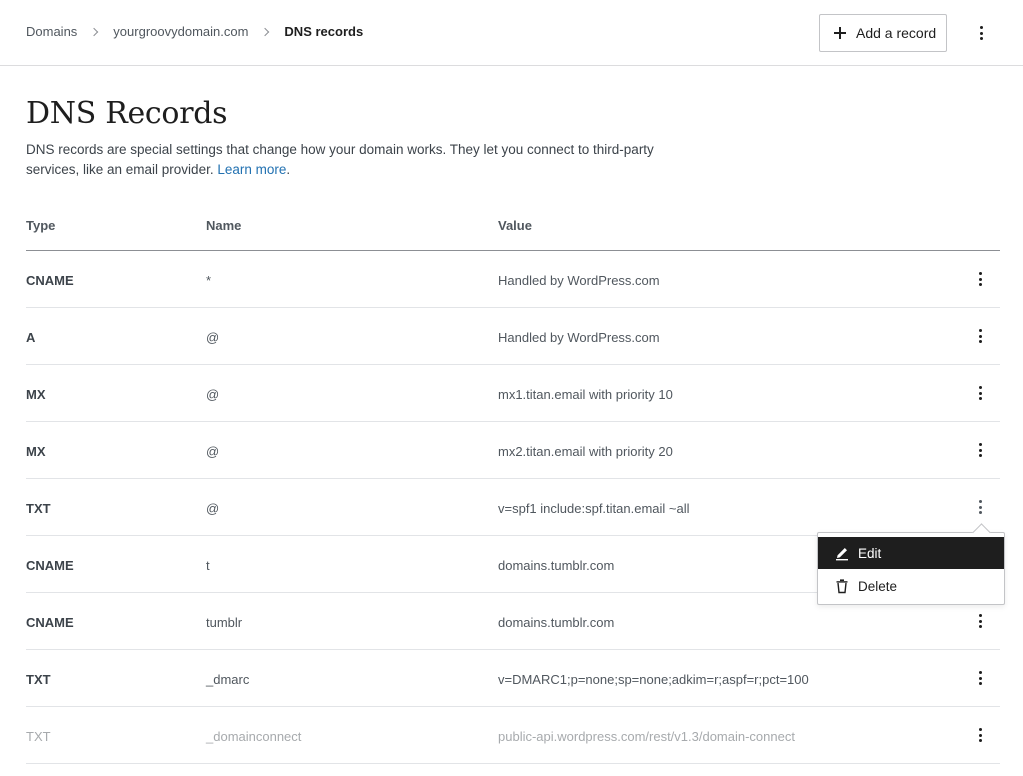  Describe the element at coordinates (254, 736) in the screenshot. I see `record-name: _domainconnect` at that location.